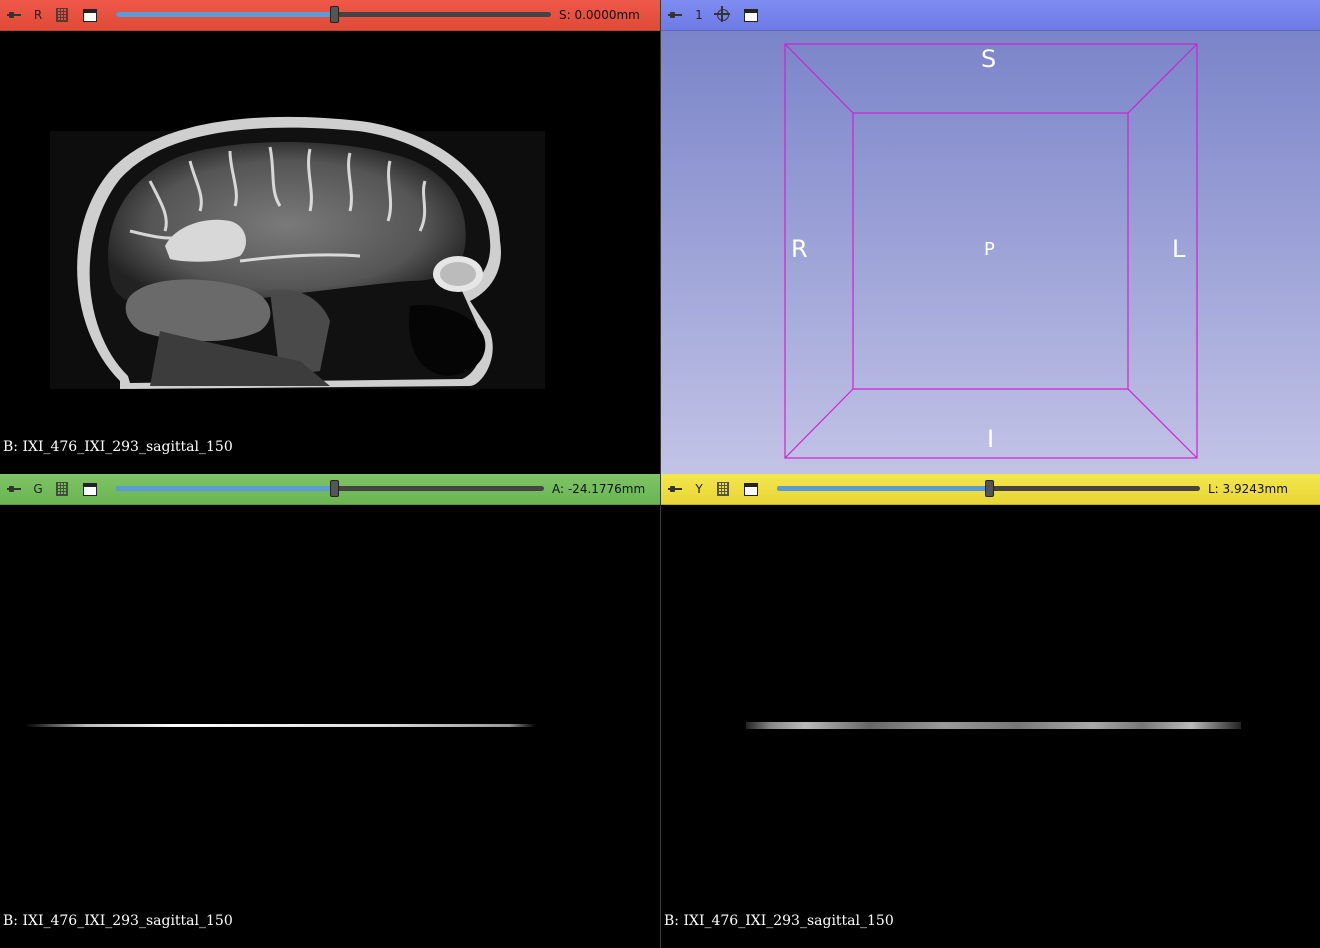 Image resolution: width=1320 pixels, height=948 pixels. I want to click on three-d-view-controller: 1, so click(990, 15).